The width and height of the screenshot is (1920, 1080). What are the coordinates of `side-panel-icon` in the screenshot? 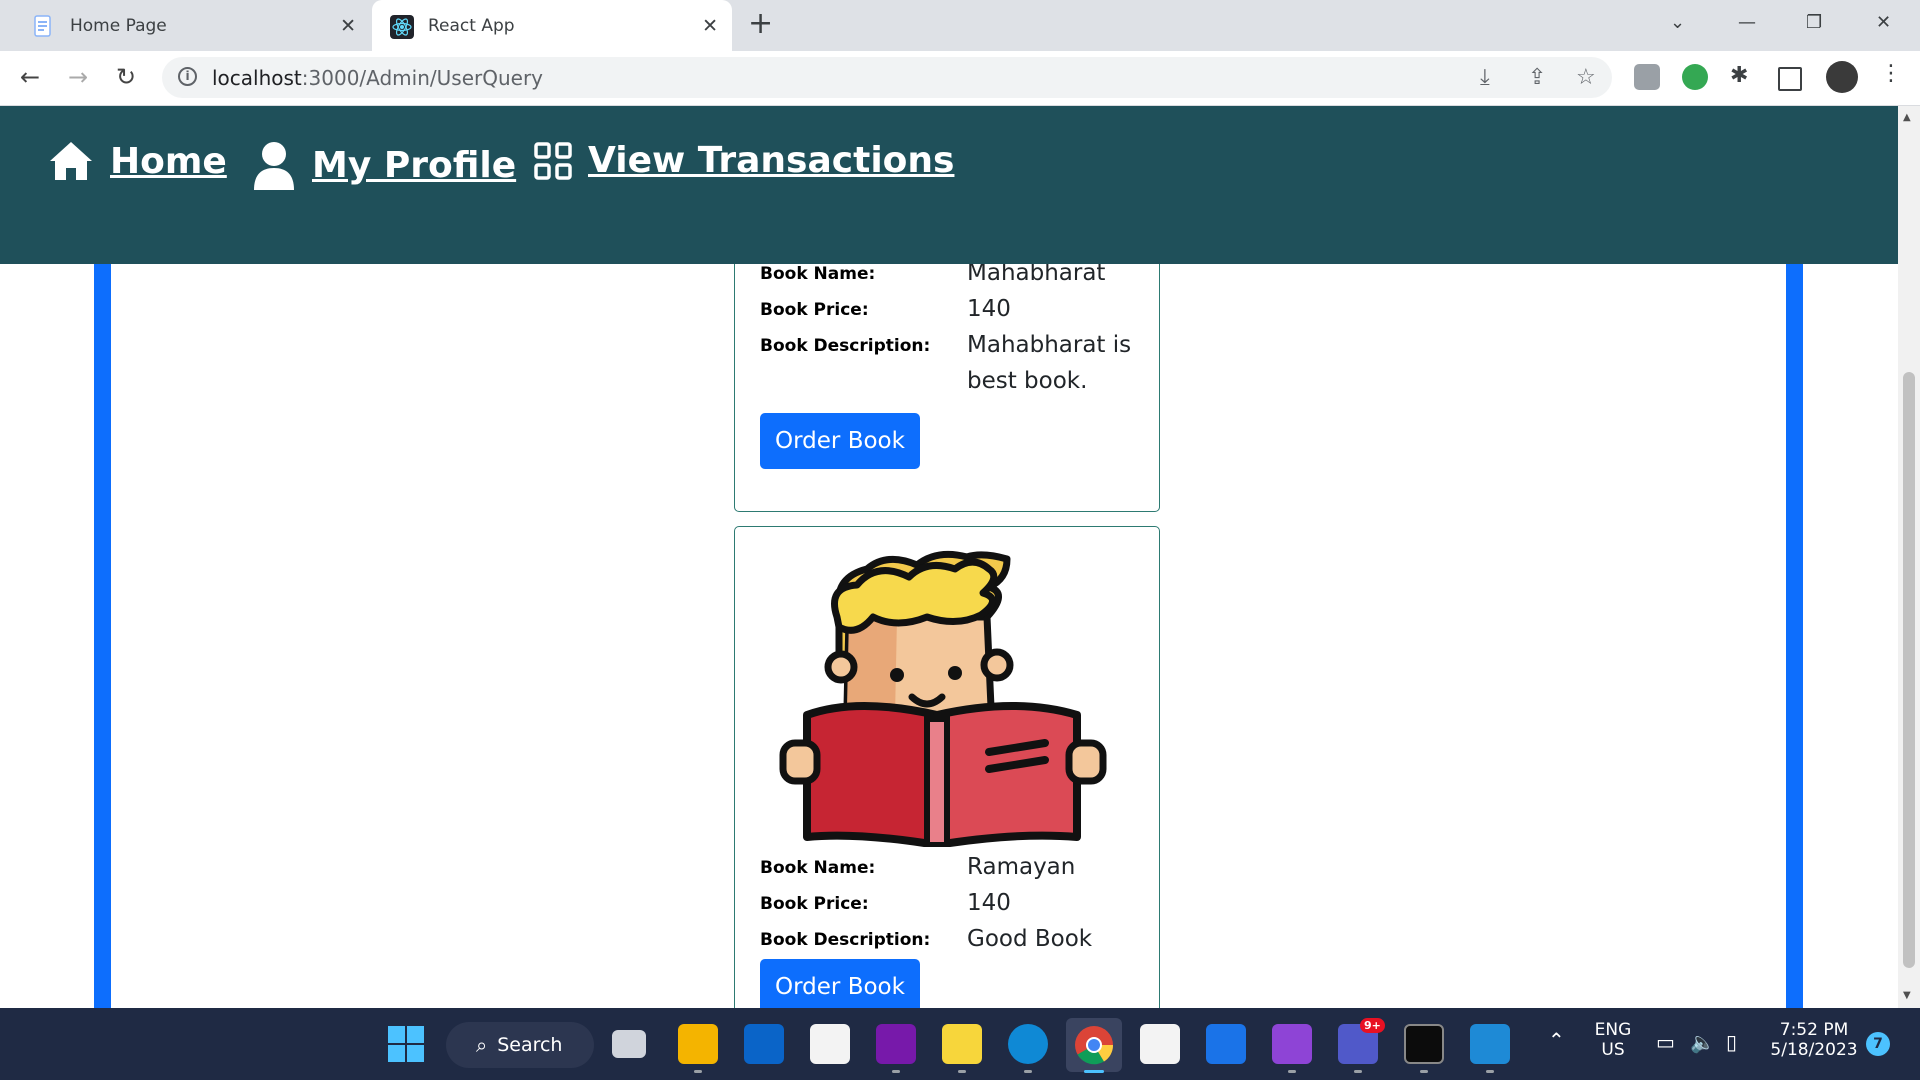 It's located at (1790, 79).